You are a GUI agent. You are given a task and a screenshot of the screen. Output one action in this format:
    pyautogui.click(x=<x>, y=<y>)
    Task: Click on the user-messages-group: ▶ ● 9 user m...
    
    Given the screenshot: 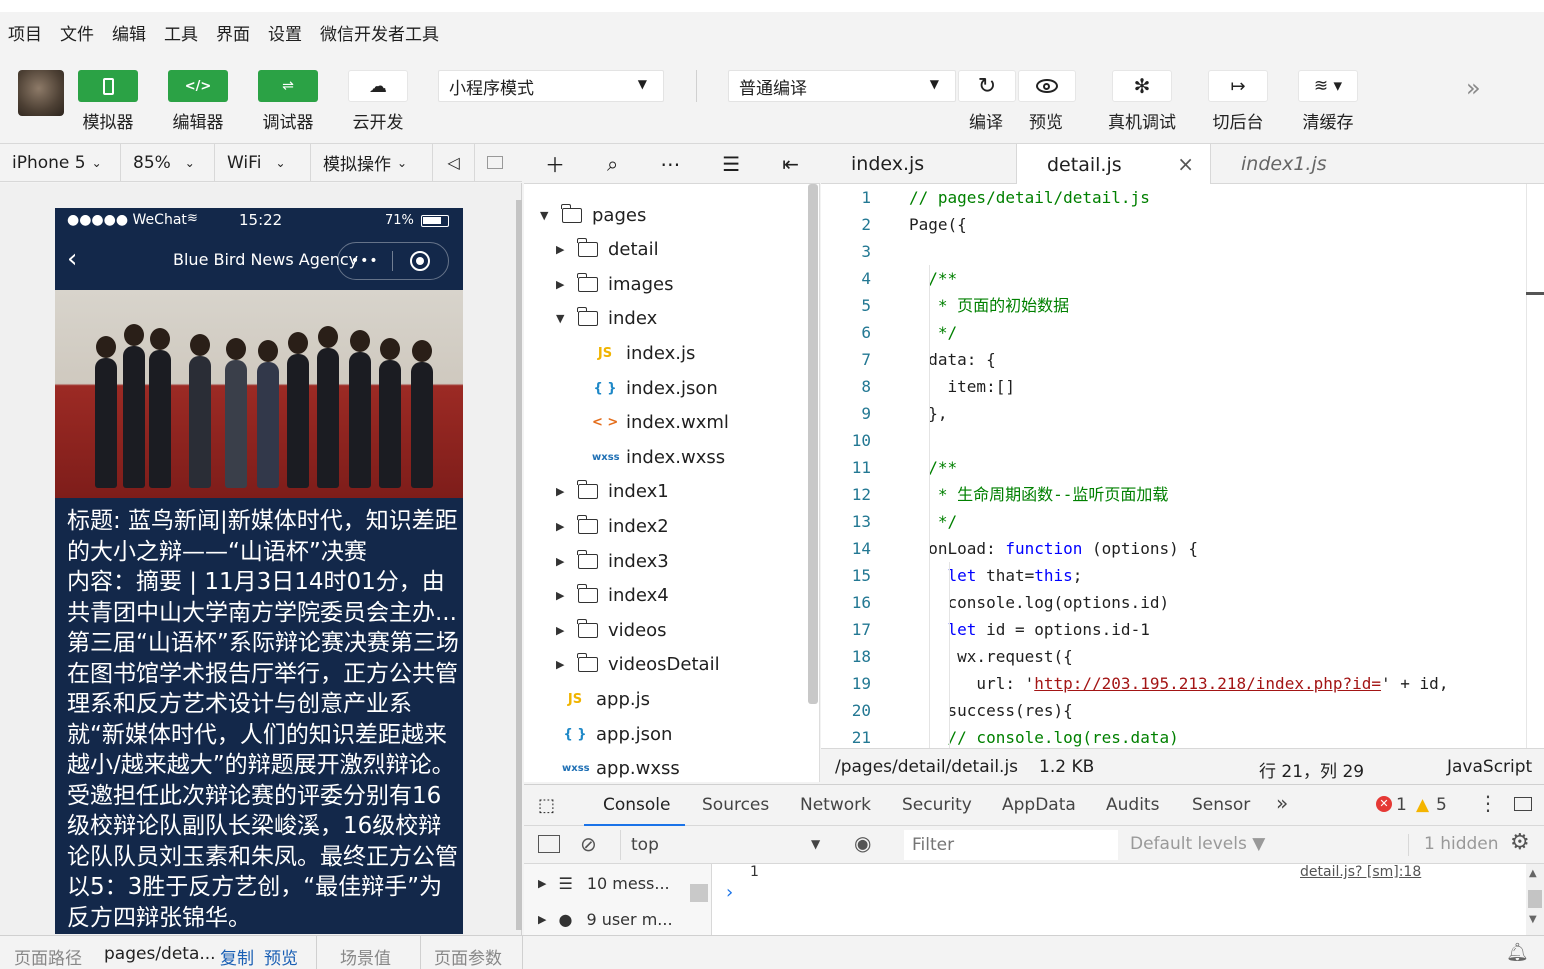 What is the action you would take?
    pyautogui.click(x=605, y=919)
    